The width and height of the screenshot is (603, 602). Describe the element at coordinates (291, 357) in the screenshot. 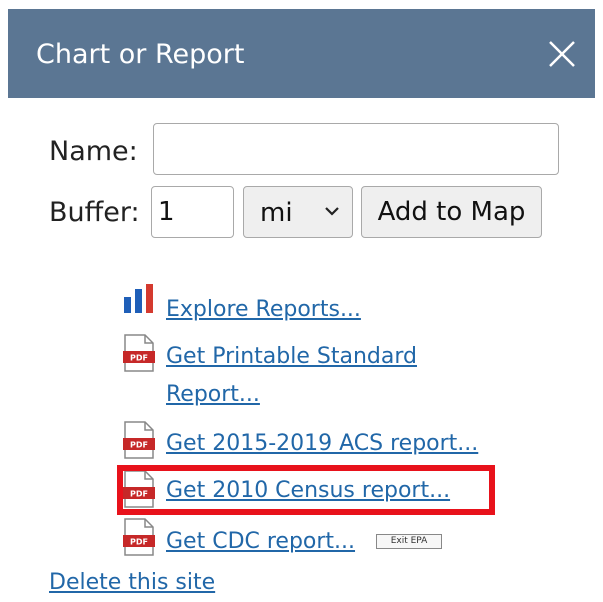

I see `printable-report-link-line1: Get Printable Standard` at that location.